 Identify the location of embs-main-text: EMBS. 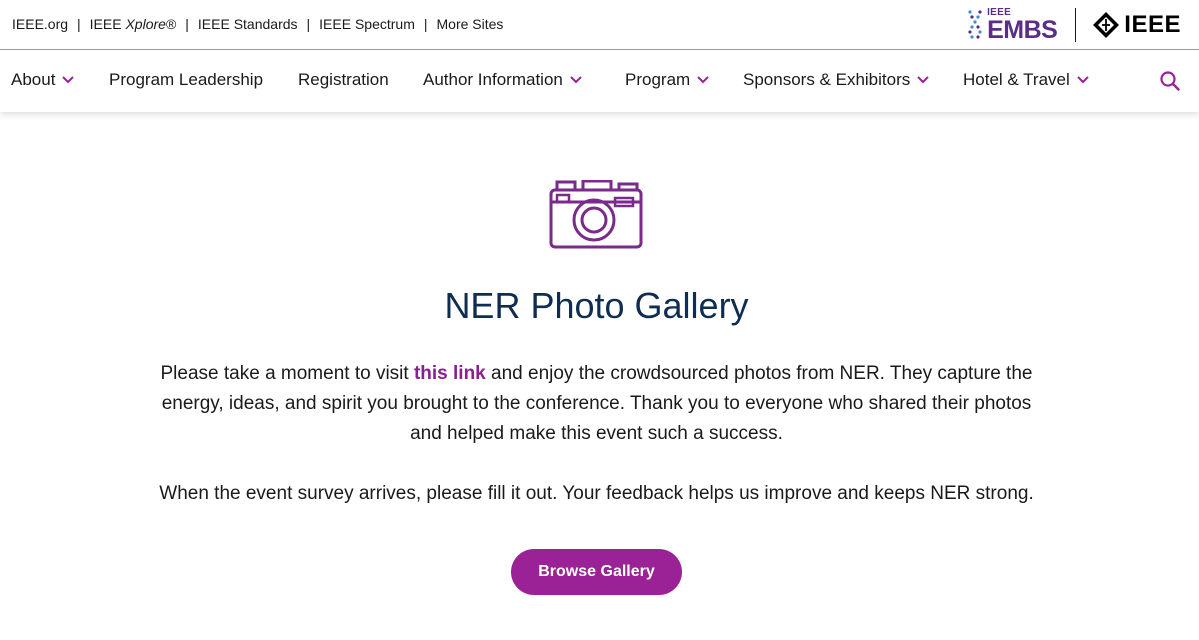
(1022, 29).